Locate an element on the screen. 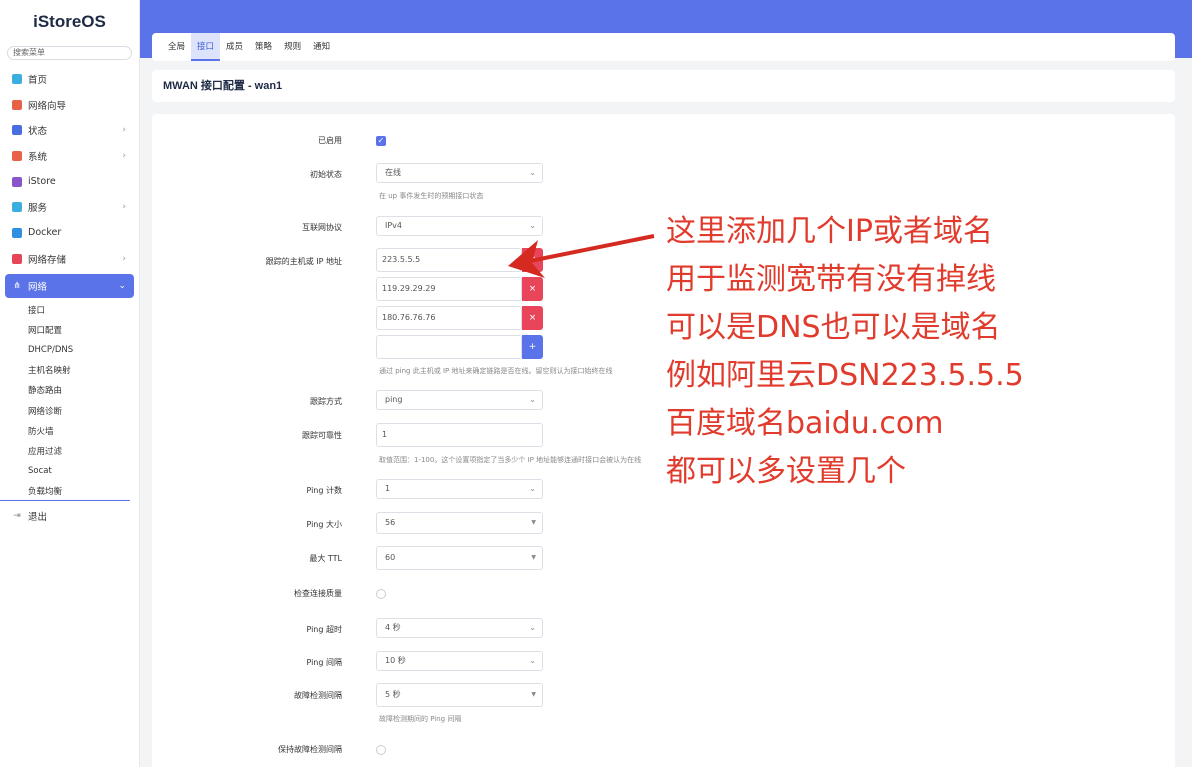 The width and height of the screenshot is (1192, 767). sidebar-subitem-9: 负载均衡 is located at coordinates (65, 491).